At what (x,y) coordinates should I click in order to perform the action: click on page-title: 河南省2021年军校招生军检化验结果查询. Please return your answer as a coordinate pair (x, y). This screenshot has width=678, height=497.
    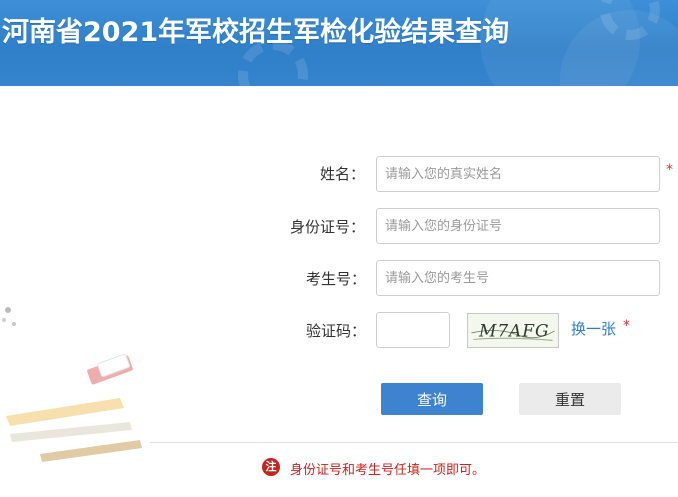
    Looking at the image, I should click on (256, 32).